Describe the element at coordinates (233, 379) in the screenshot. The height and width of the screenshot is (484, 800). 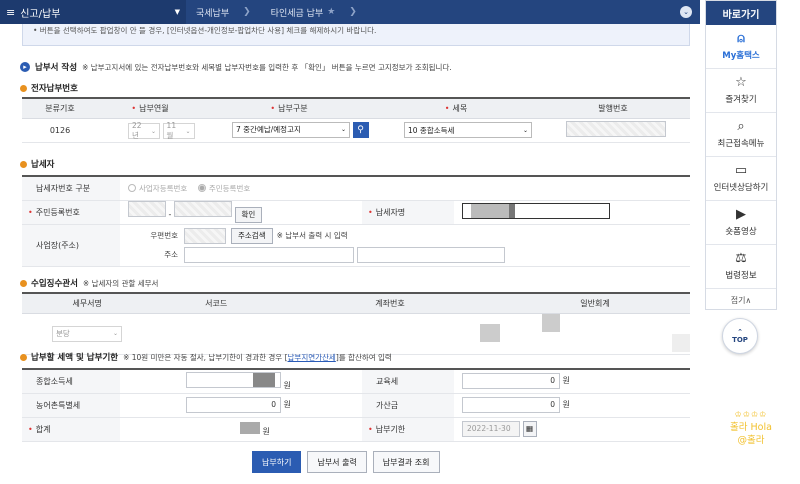
I see `income-tax-input` at that location.